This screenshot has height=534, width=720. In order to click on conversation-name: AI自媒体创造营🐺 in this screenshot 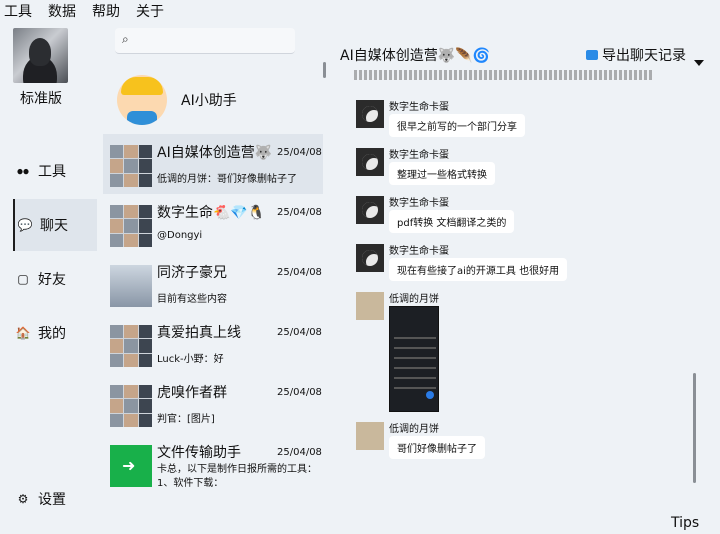, I will do `click(215, 153)`.